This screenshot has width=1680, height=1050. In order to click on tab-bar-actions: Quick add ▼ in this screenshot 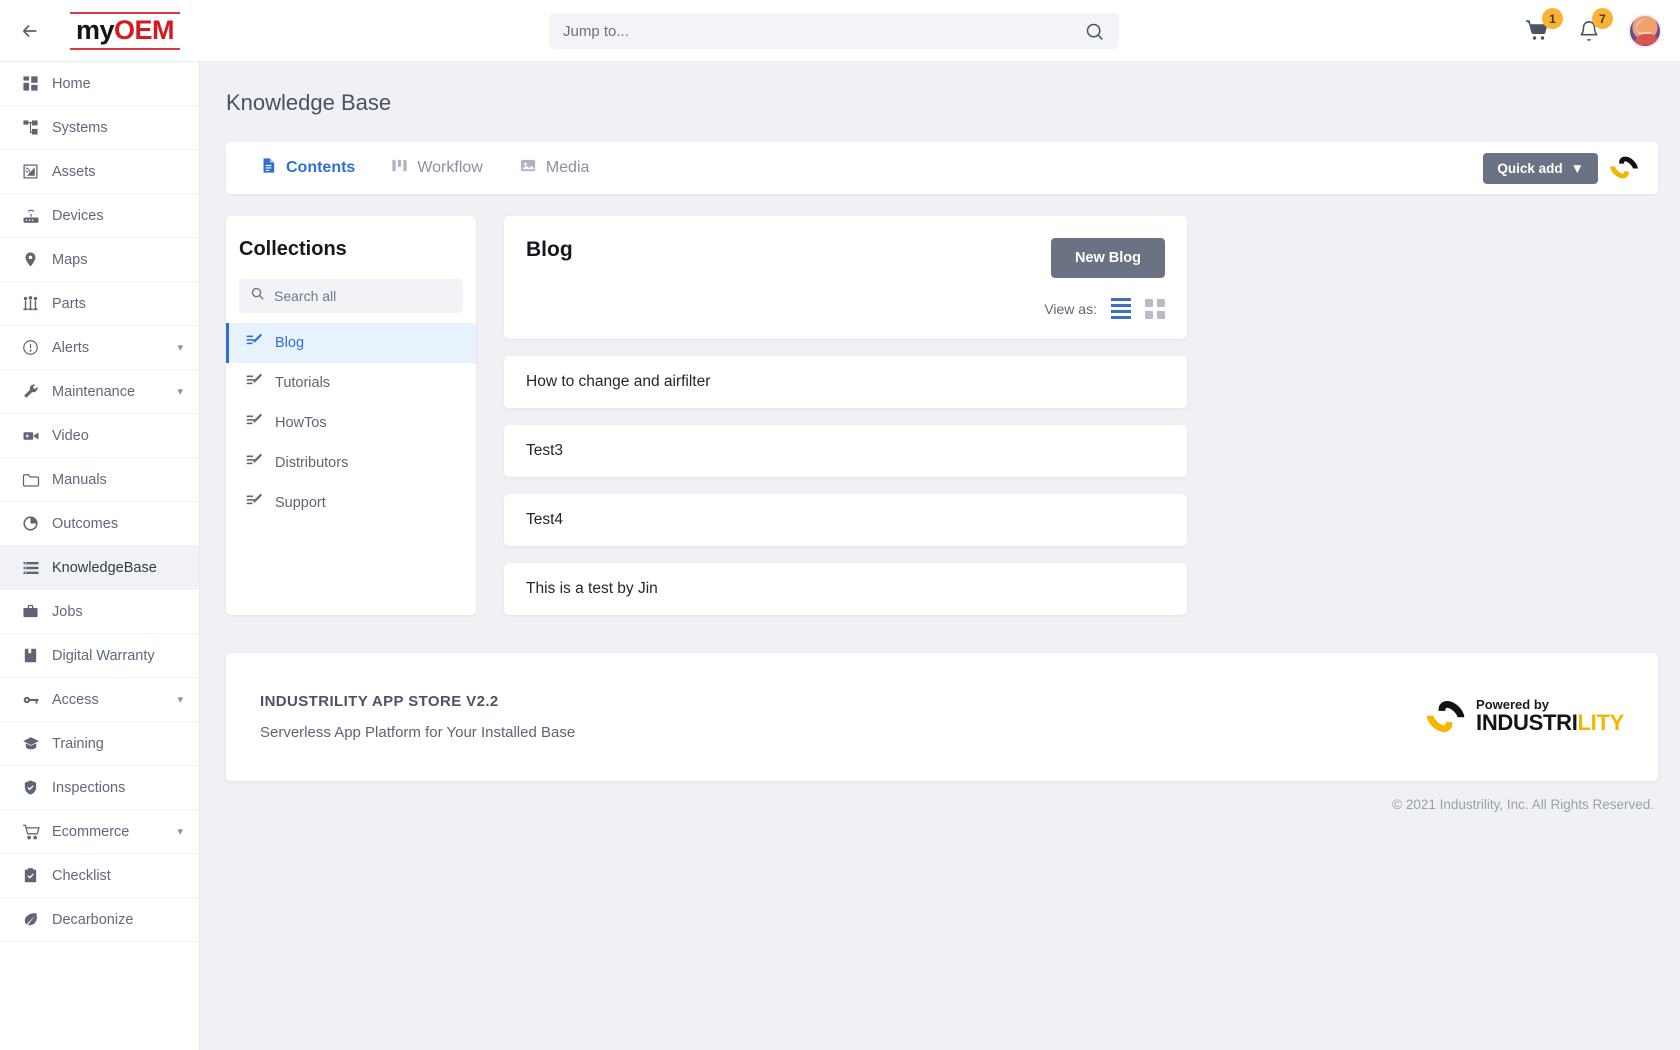, I will do `click(1562, 168)`.